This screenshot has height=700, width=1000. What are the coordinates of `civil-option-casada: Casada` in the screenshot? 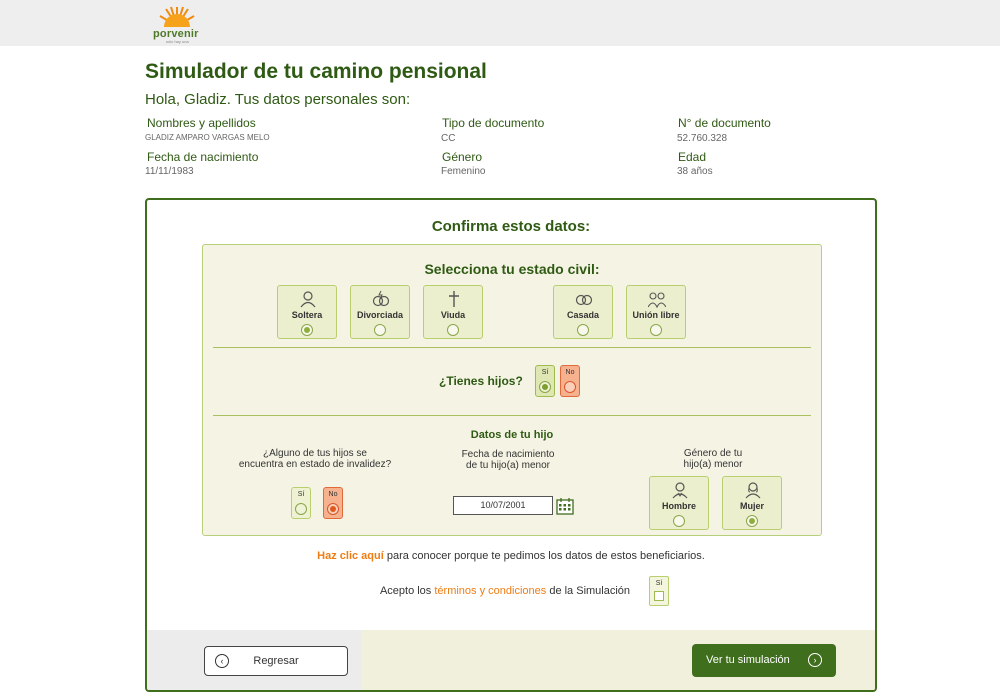 It's located at (583, 312).